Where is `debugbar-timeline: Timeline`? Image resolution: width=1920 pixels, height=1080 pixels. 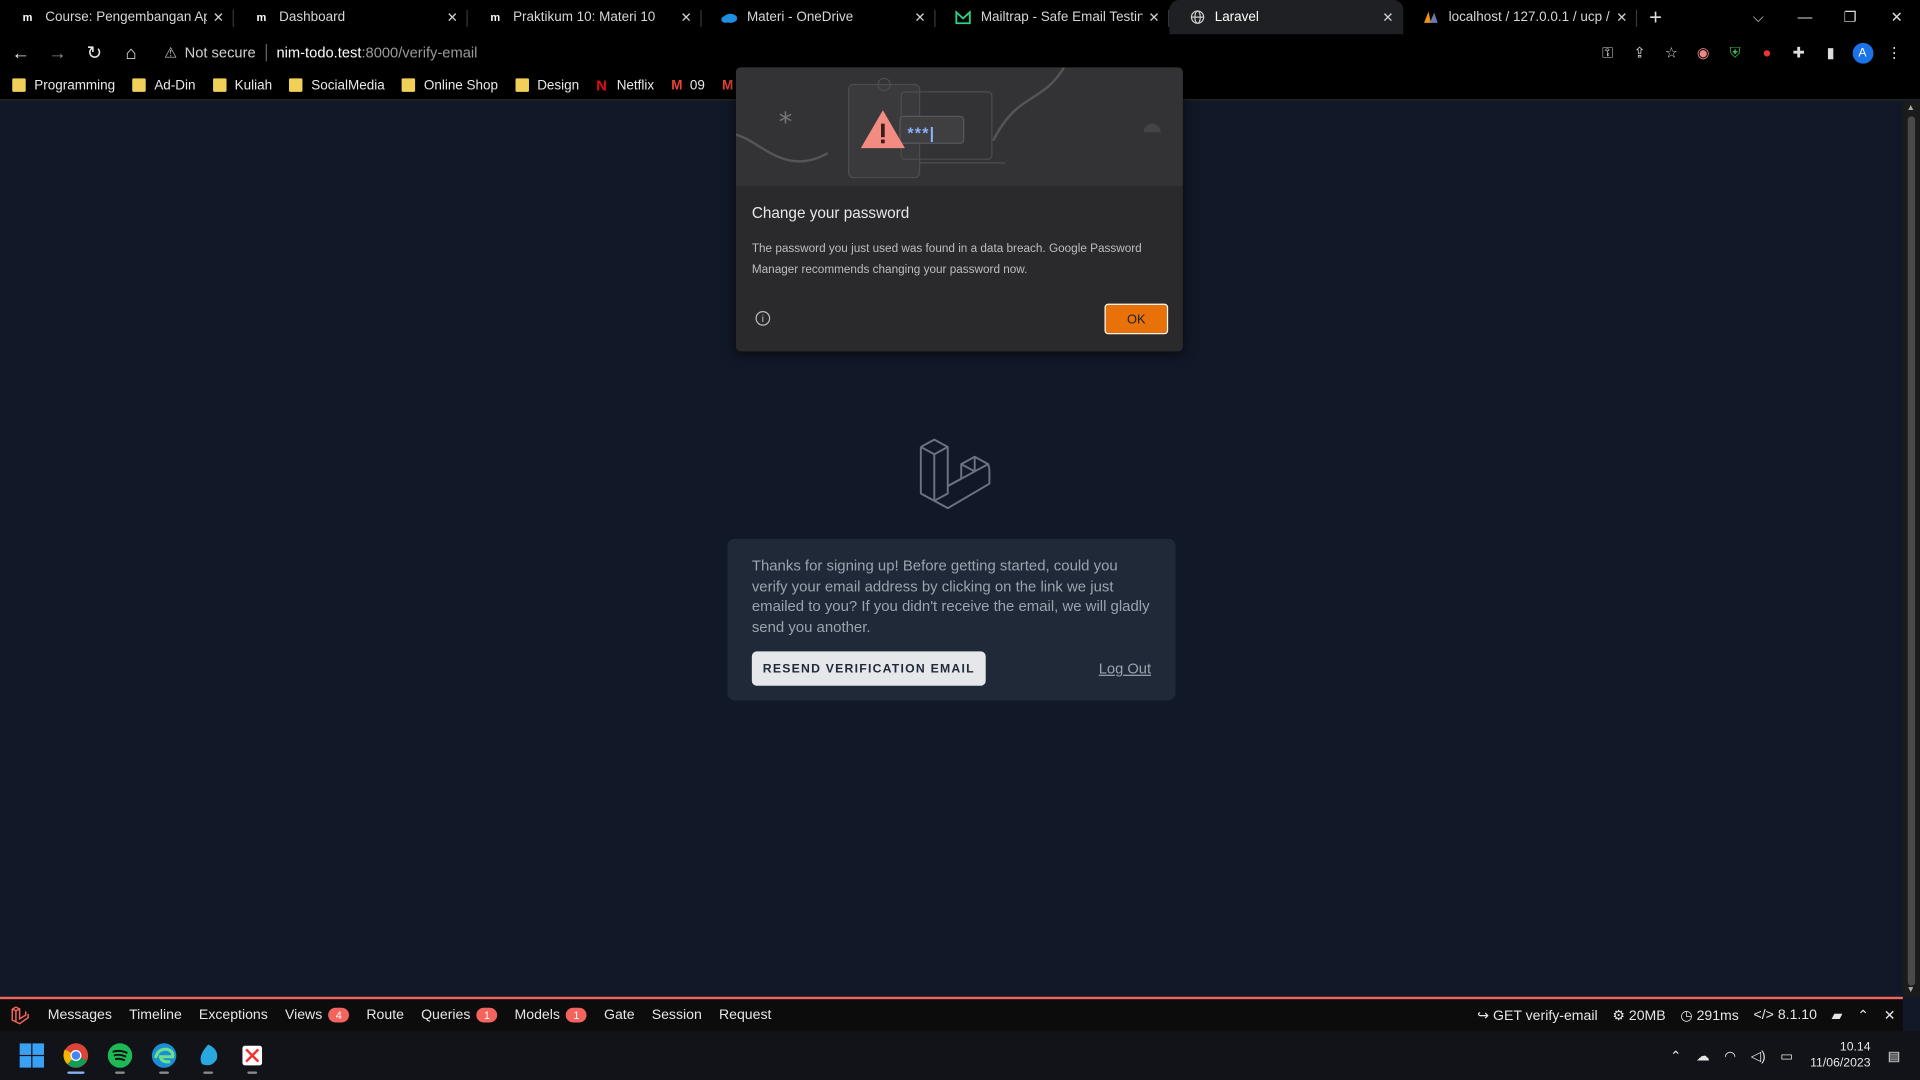 debugbar-timeline: Timeline is located at coordinates (156, 1015).